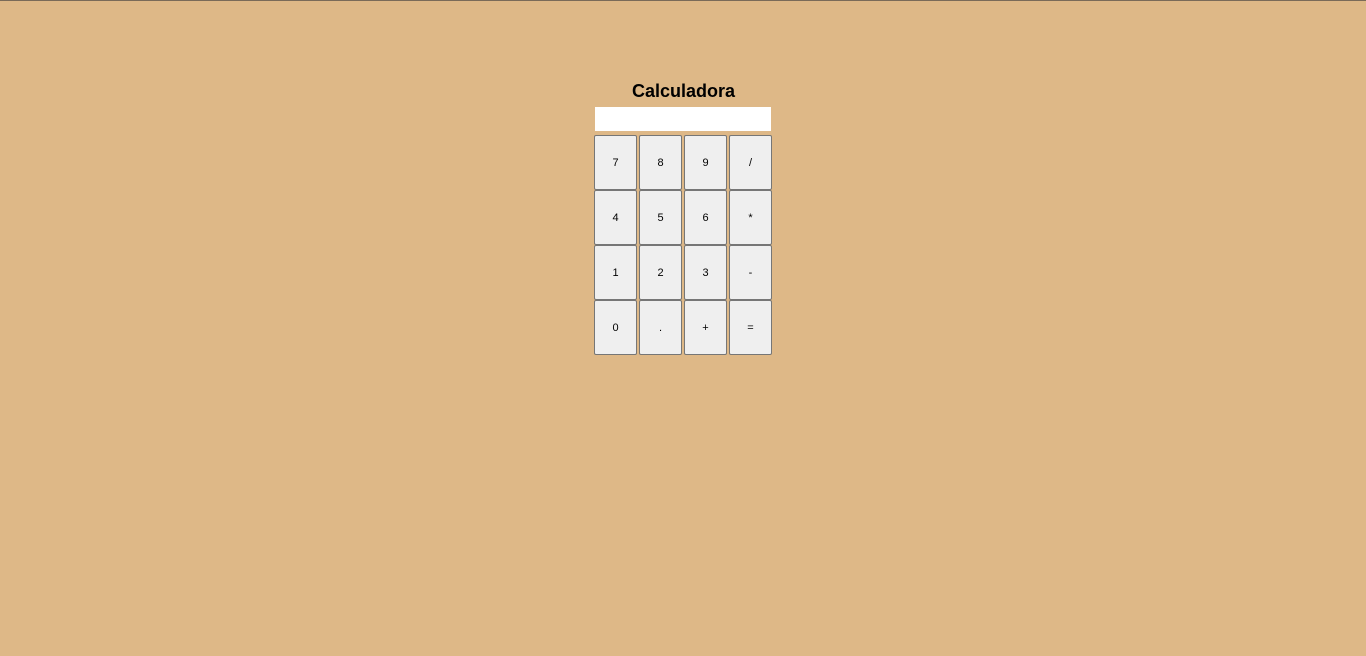 This screenshot has width=1366, height=656. I want to click on page-title: Calculadora, so click(683, 91).